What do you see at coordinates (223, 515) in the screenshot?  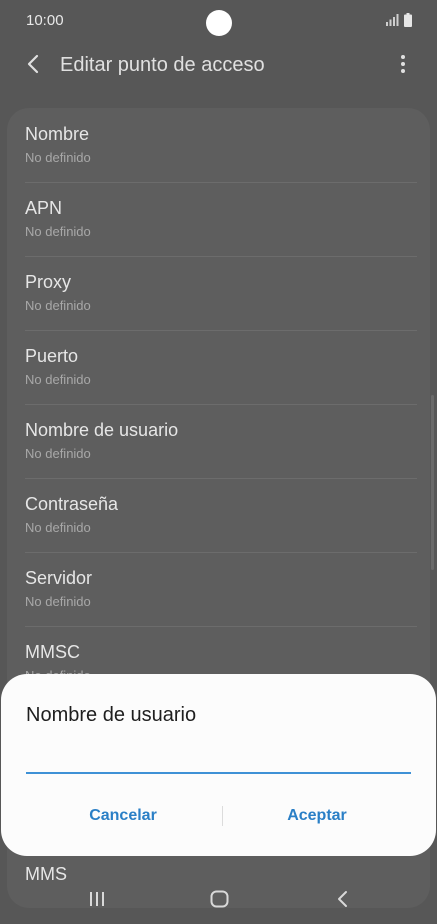 I see `list-item-contrasena: Contraseña No definido` at bounding box center [223, 515].